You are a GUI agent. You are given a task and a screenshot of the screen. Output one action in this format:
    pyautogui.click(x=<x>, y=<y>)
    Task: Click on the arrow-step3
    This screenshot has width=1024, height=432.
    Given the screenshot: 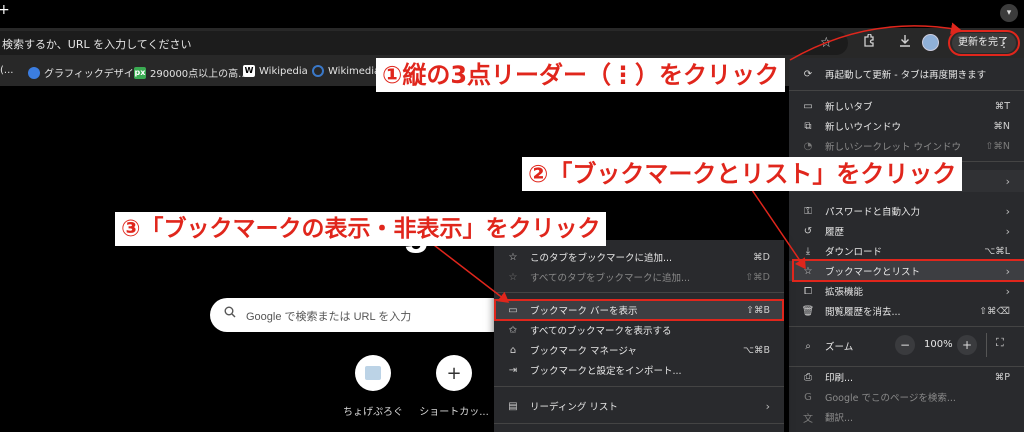 What is the action you would take?
    pyautogui.click(x=469, y=272)
    